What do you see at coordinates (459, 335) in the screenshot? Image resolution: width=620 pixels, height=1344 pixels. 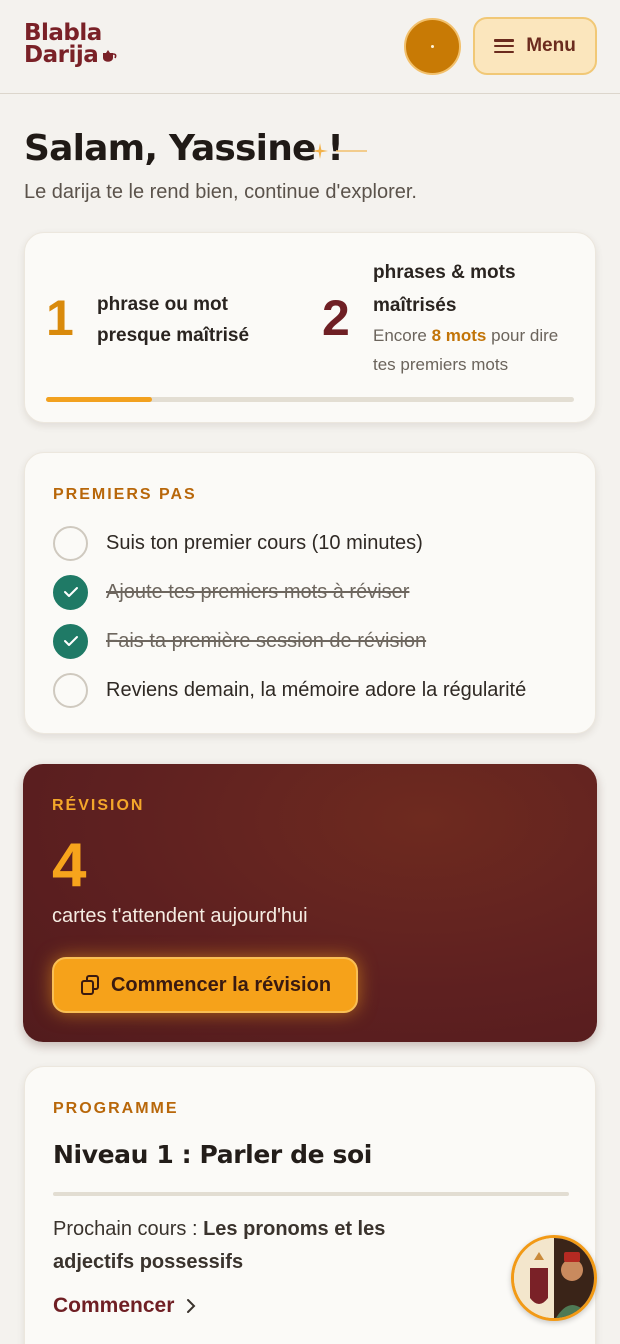 I see `remaining-count: 8 mots` at bounding box center [459, 335].